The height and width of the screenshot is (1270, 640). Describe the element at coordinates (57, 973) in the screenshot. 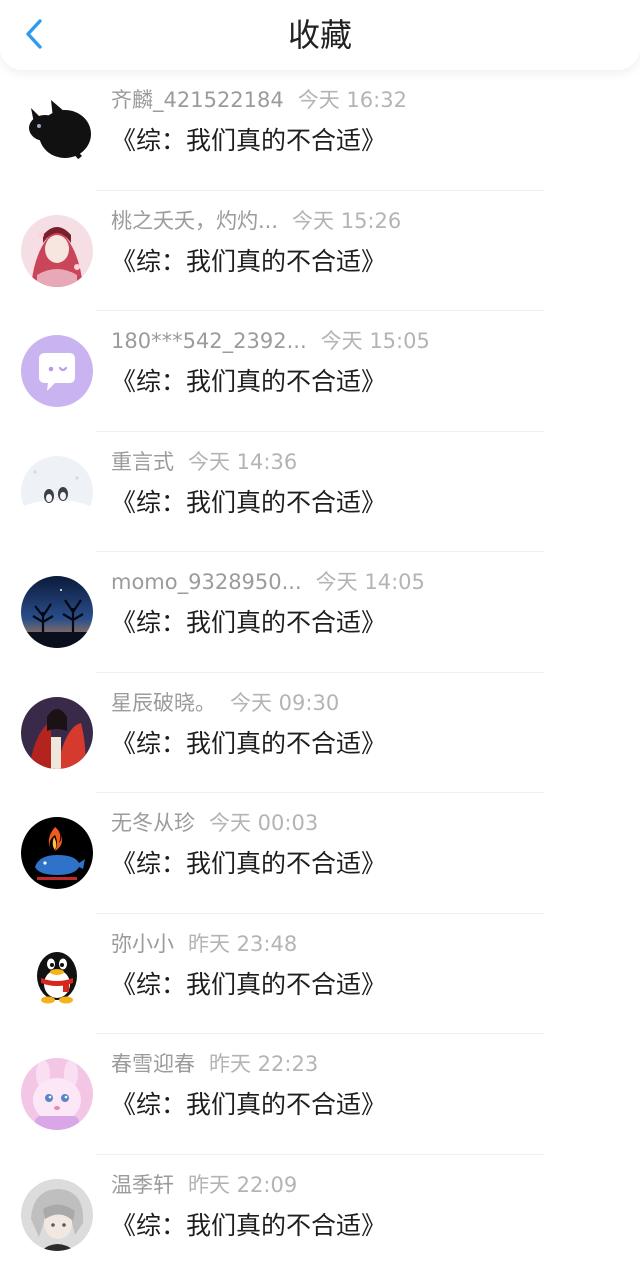

I see `penguin-avatar` at that location.